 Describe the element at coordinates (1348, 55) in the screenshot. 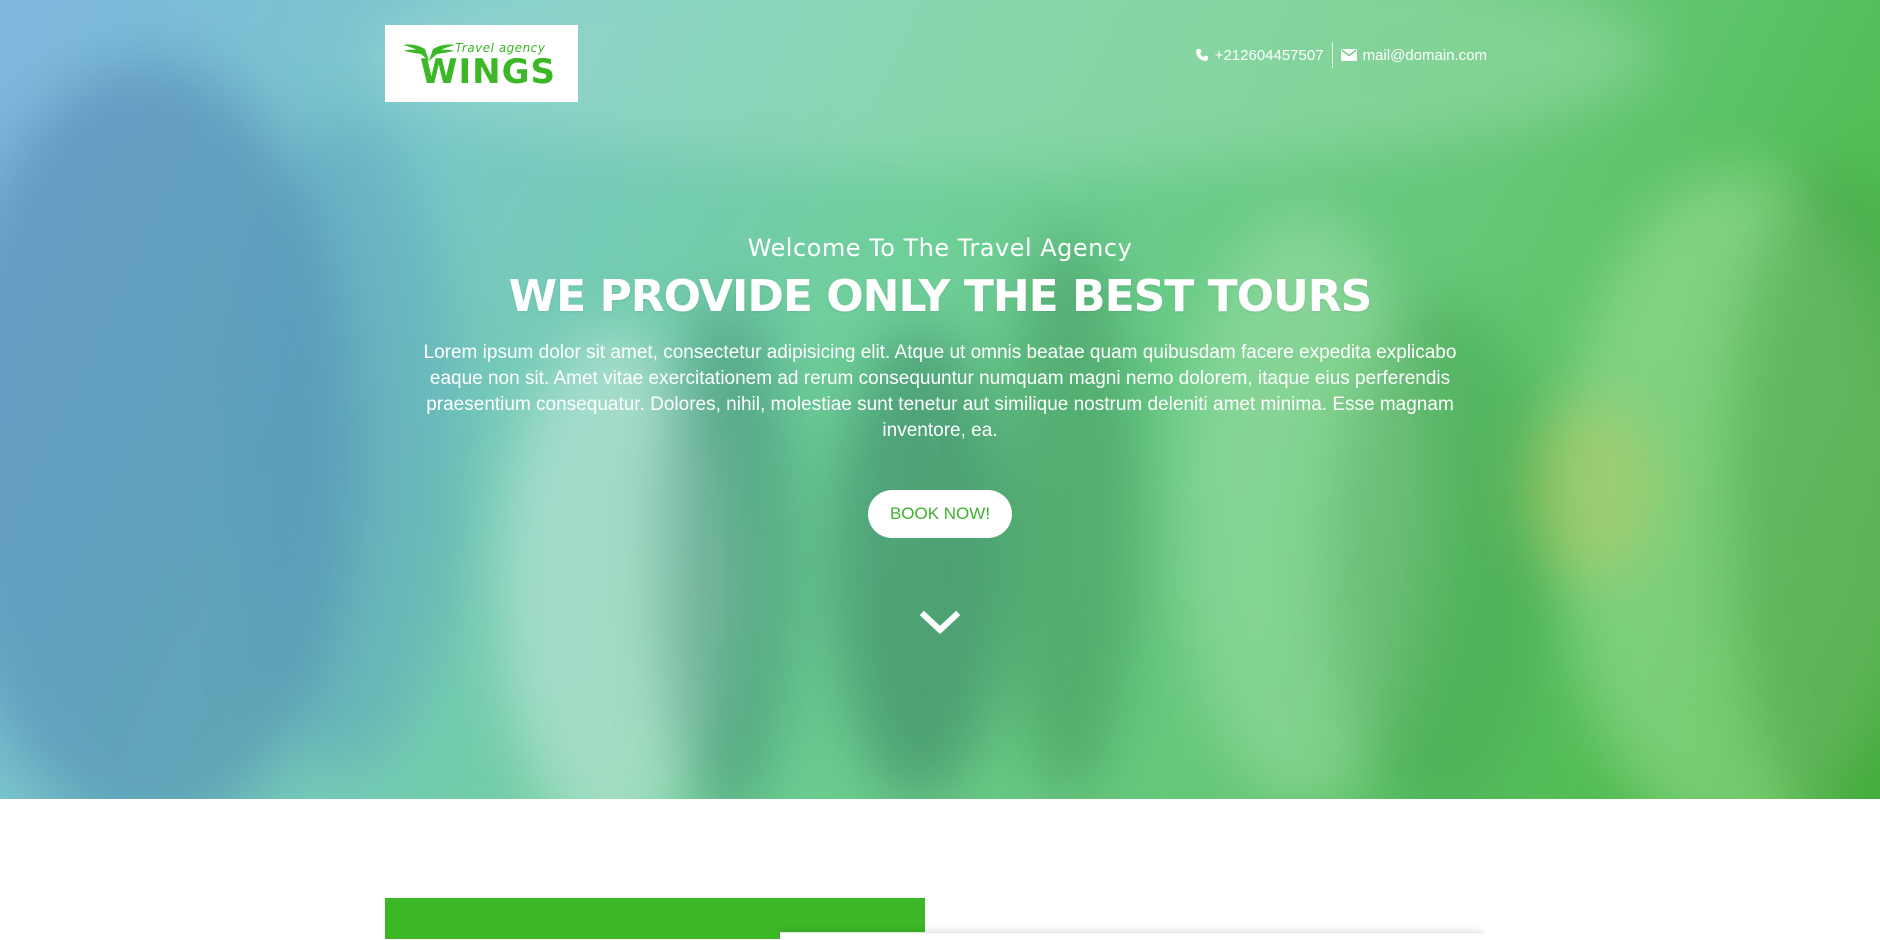

I see `envelope-icon` at that location.